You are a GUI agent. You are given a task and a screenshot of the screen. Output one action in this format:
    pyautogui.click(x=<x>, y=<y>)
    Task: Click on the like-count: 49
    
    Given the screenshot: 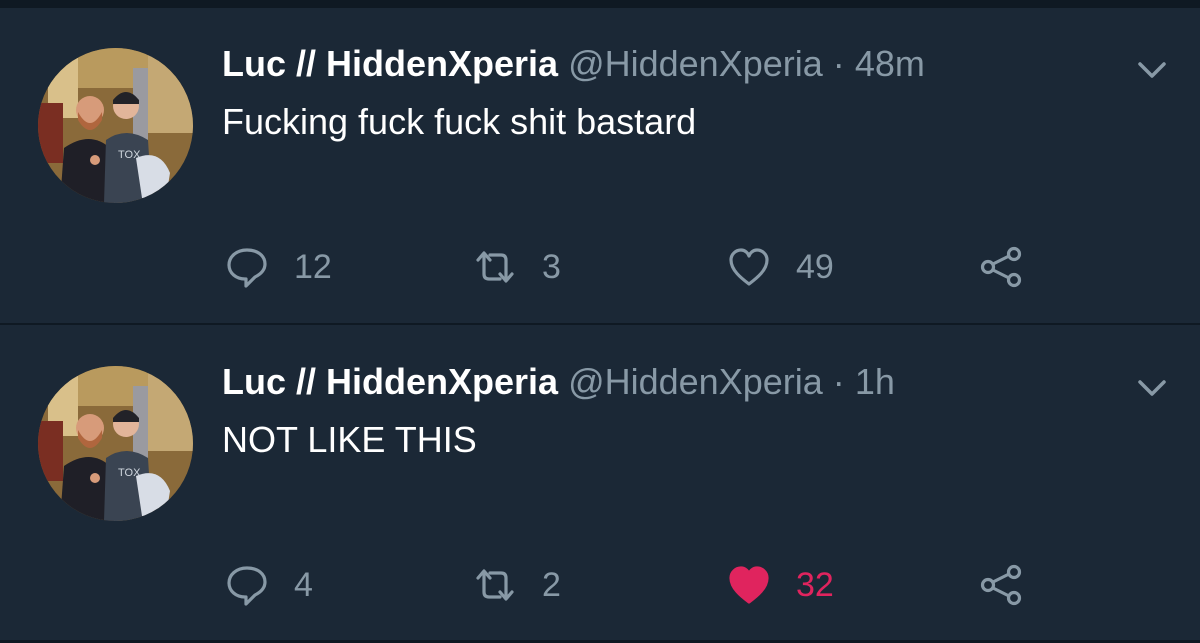 What is the action you would take?
    pyautogui.click(x=815, y=266)
    